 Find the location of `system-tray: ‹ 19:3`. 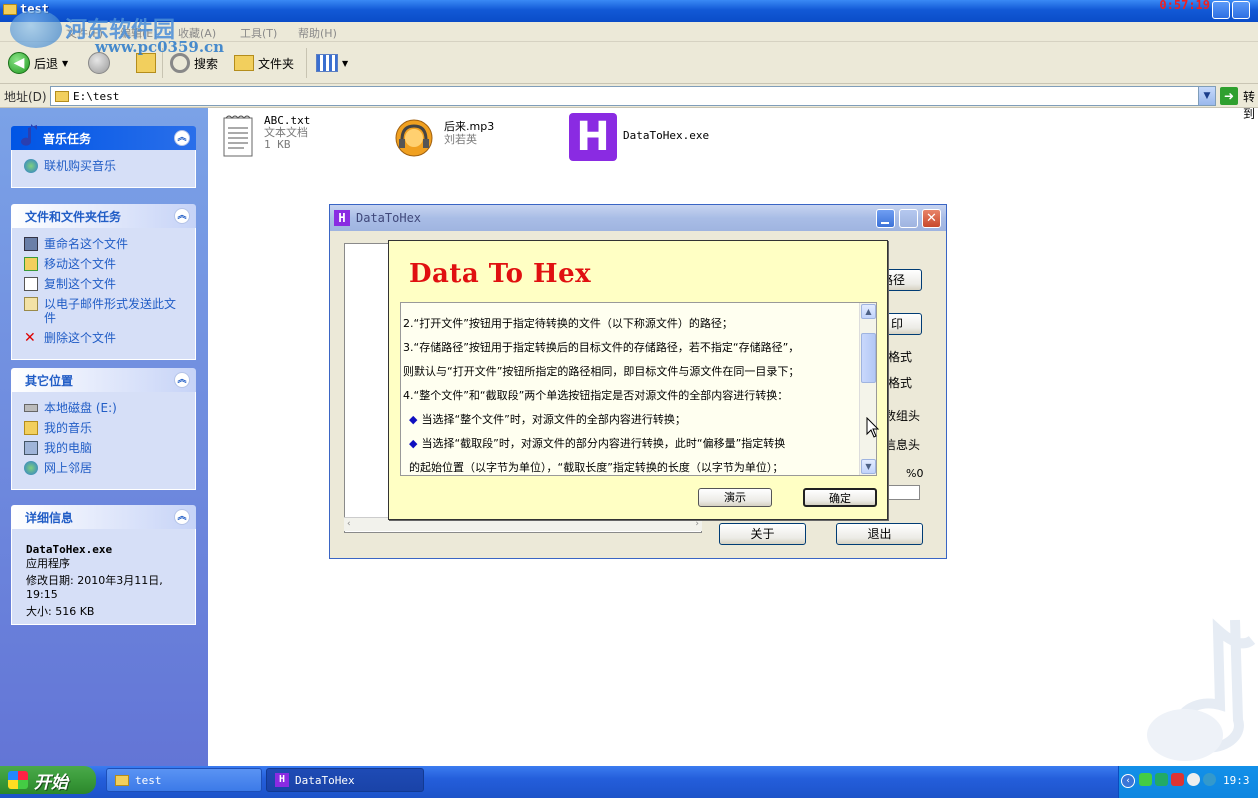

system-tray: ‹ 19:3 is located at coordinates (1188, 782).